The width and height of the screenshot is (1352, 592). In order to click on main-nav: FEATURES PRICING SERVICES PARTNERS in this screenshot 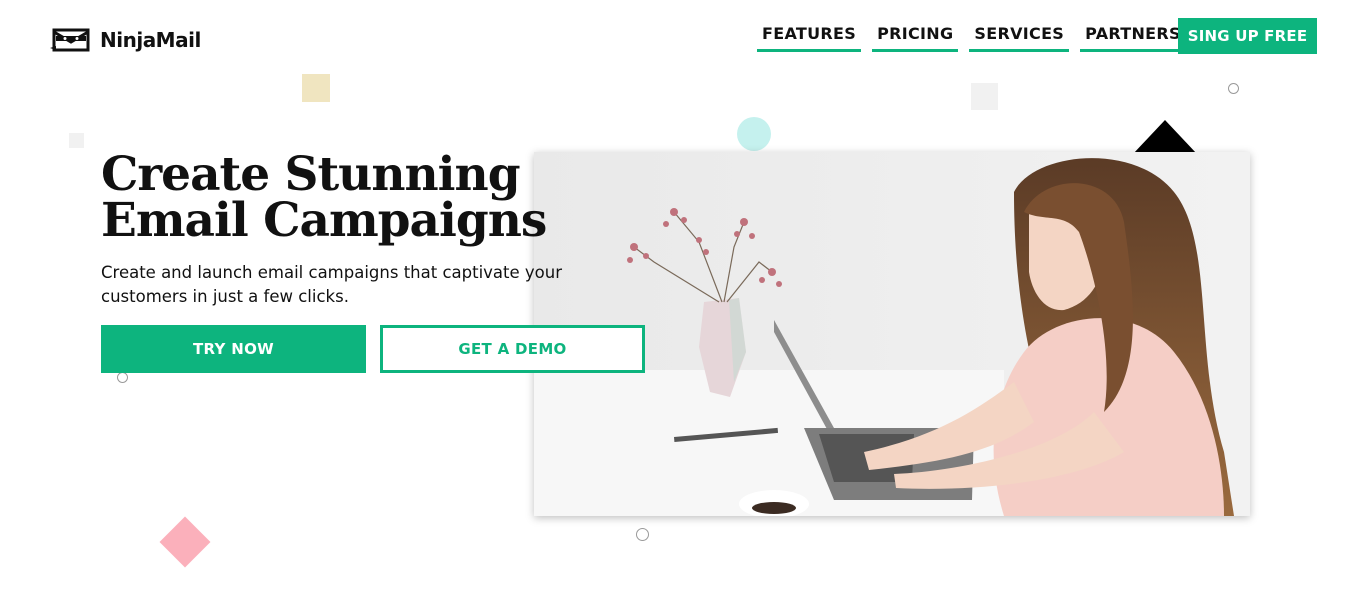, I will do `click(977, 37)`.